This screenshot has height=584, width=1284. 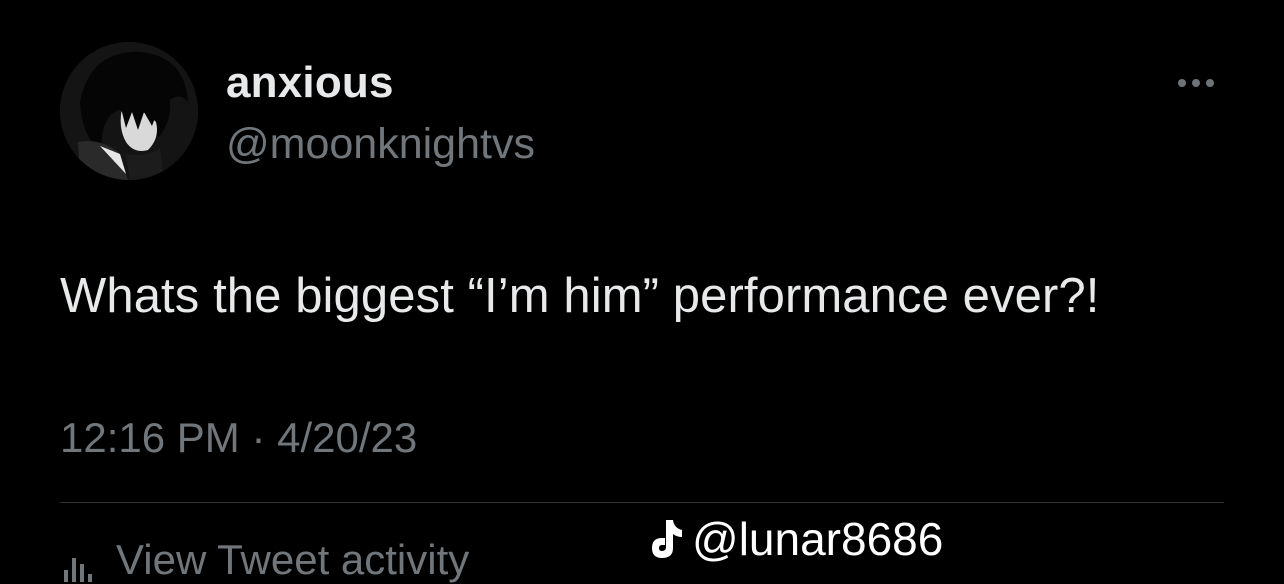 What do you see at coordinates (665, 539) in the screenshot?
I see `tiktok-icon` at bounding box center [665, 539].